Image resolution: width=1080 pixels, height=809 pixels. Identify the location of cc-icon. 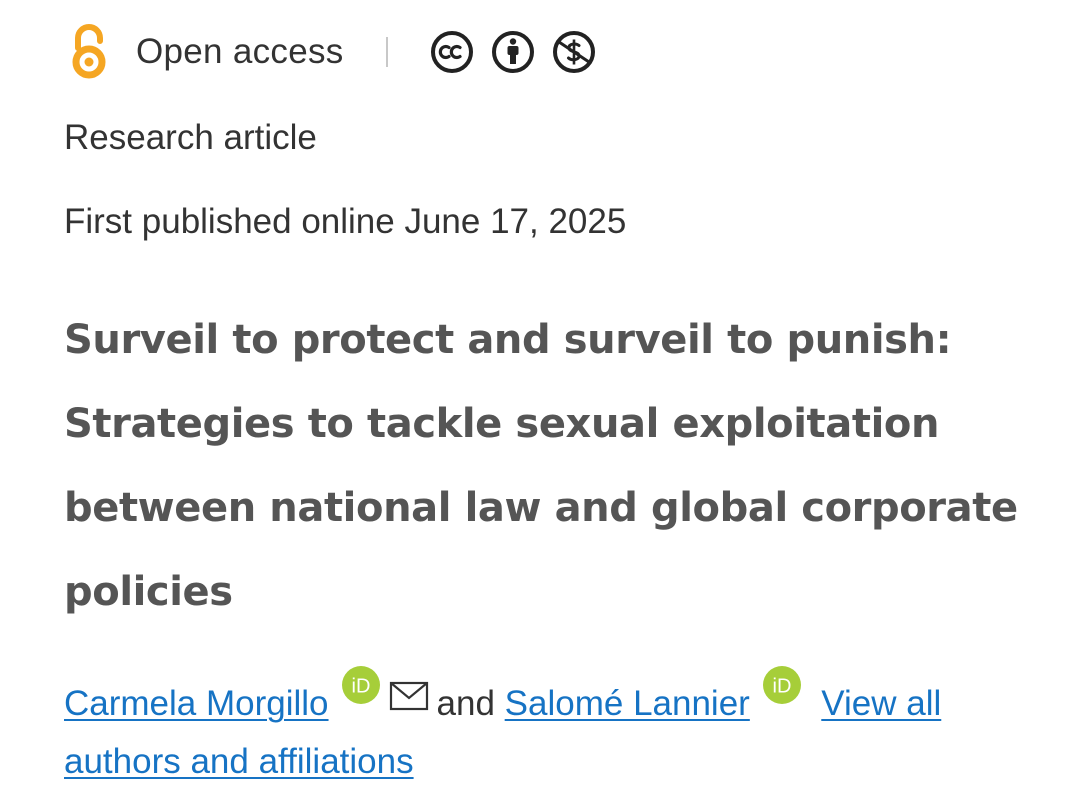
(452, 52).